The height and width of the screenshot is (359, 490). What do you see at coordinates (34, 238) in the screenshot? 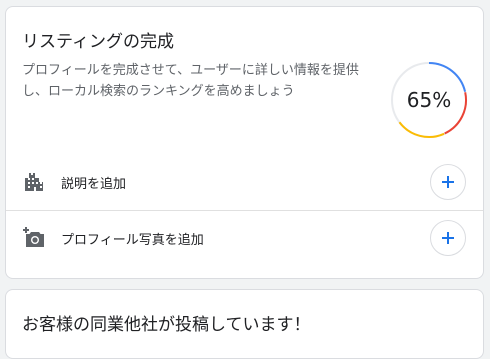
I see `add-photo-icon` at bounding box center [34, 238].